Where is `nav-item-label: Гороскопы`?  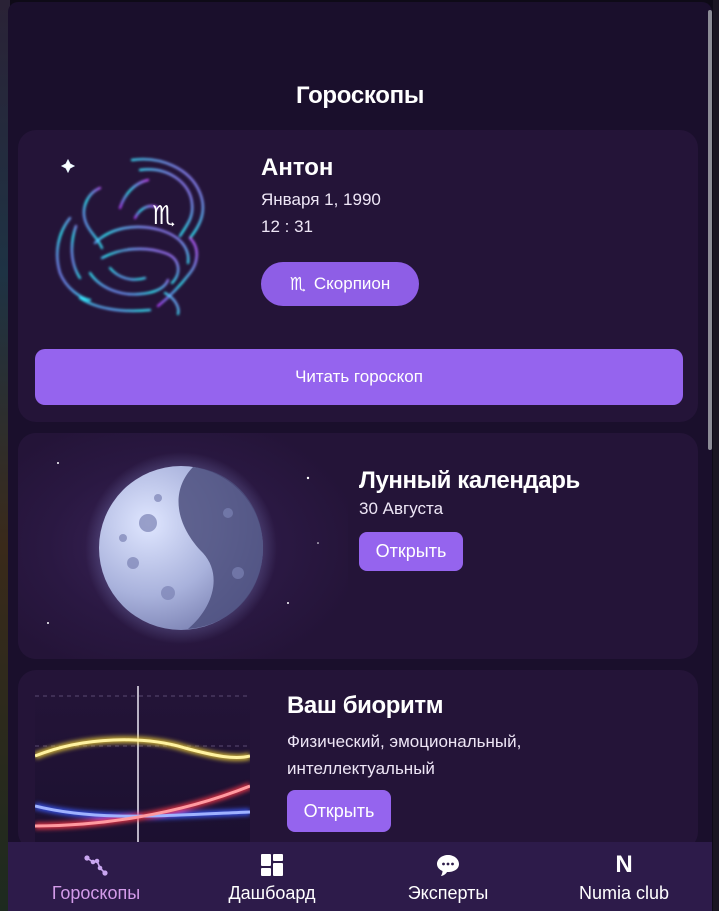
nav-item-label: Гороскопы is located at coordinates (96, 893).